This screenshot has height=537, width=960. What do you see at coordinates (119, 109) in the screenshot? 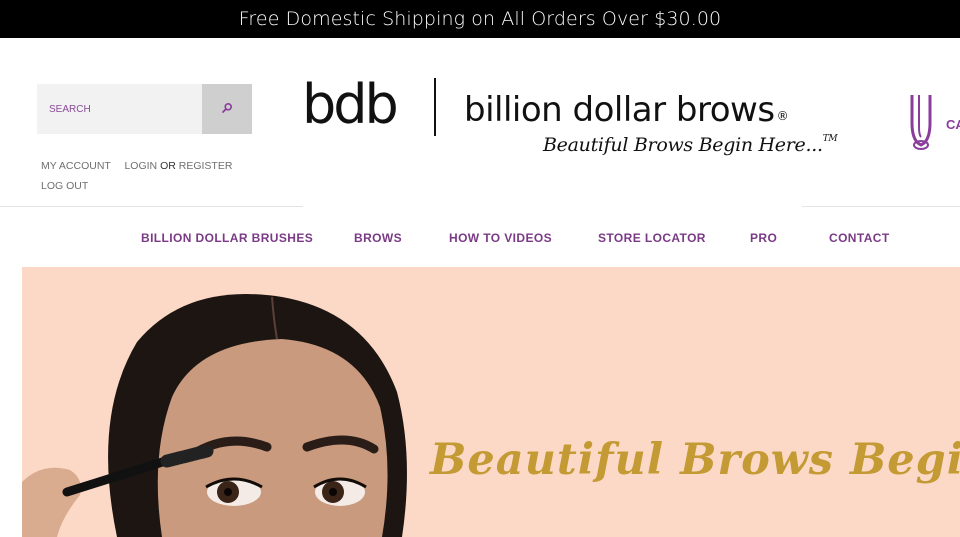
I see `search-input` at bounding box center [119, 109].